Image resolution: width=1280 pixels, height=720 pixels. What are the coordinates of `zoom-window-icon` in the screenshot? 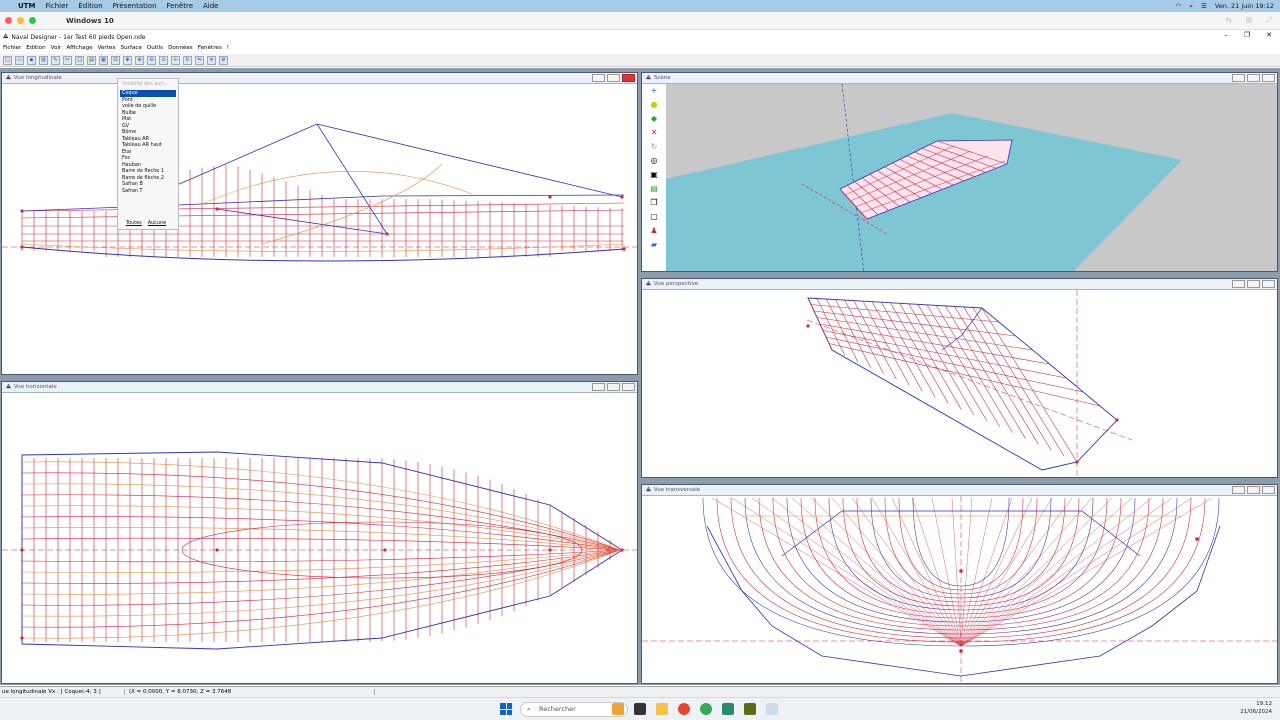 It's located at (32, 20).